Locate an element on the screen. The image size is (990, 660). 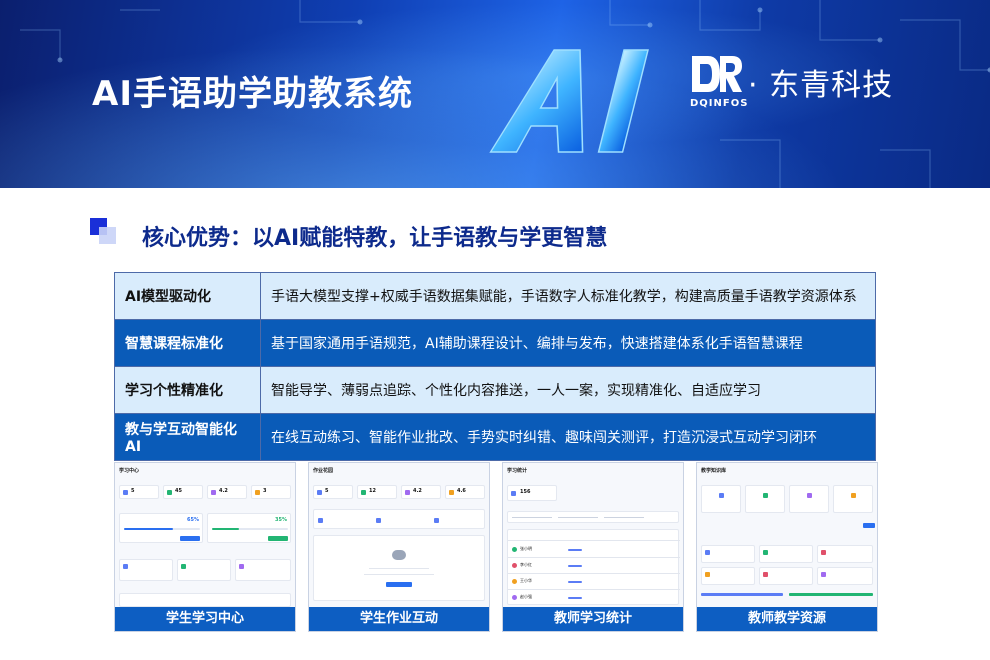
progress-percent: 65% is located at coordinates (193, 520).